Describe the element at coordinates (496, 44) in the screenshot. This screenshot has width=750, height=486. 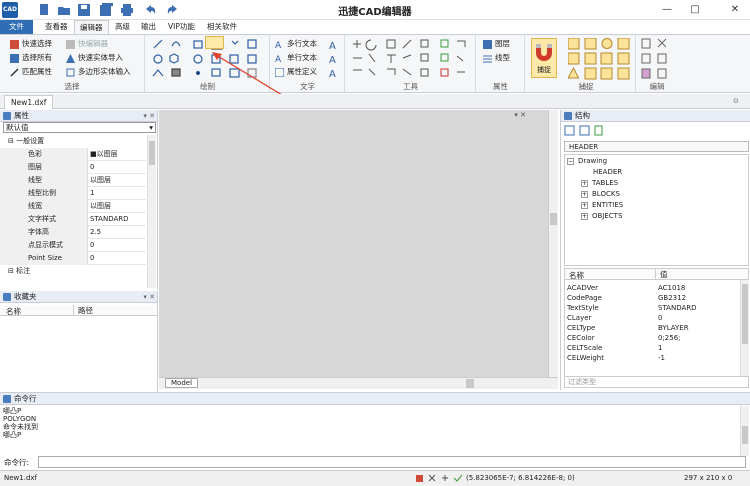
I see `layer-button: 图层` at that location.